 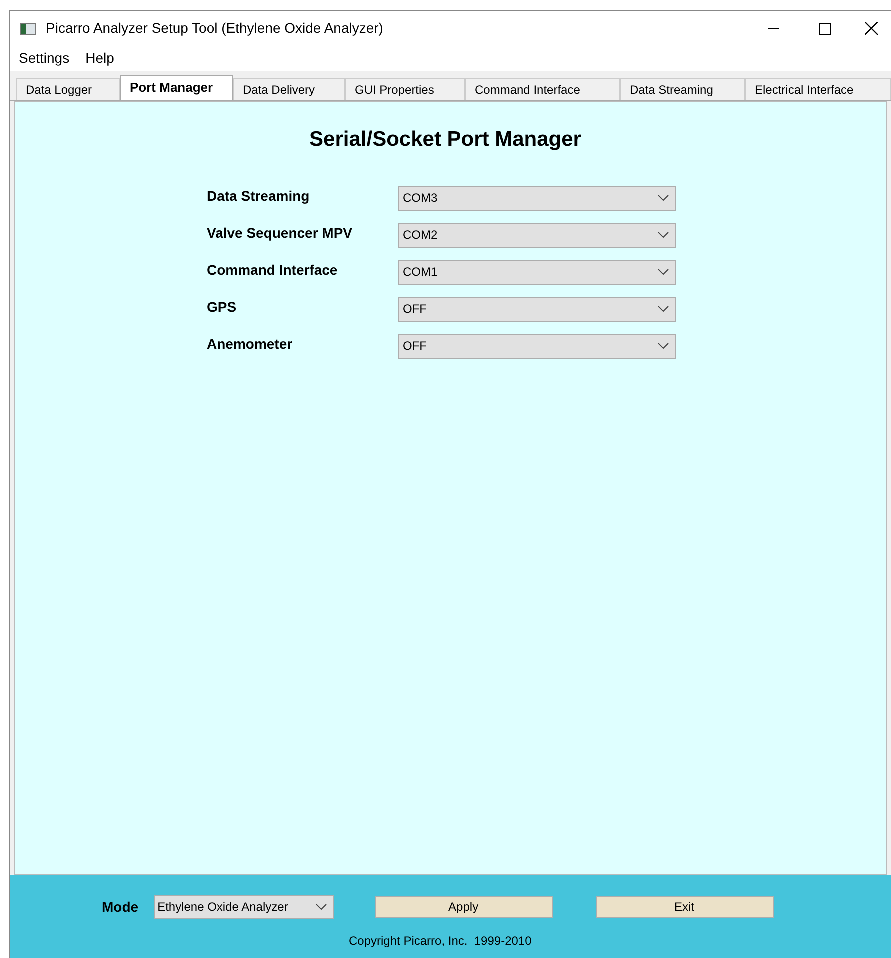 I want to click on port-label: Command Interface, so click(x=273, y=270).